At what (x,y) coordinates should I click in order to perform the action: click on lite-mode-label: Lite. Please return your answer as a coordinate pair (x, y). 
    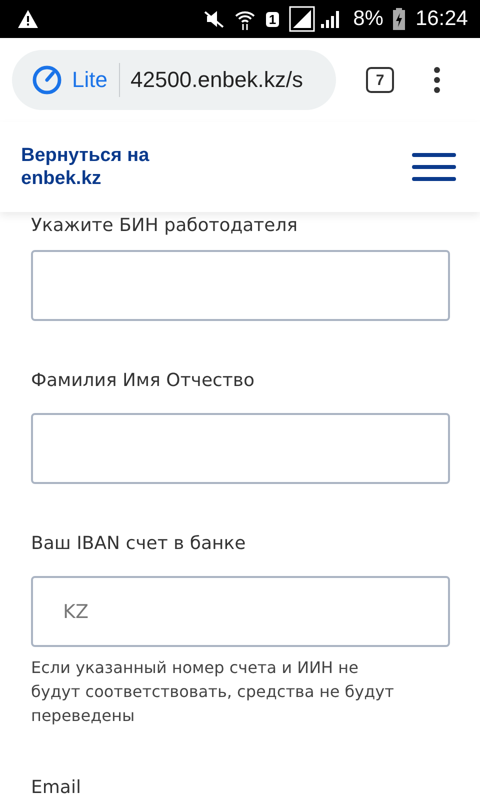
    Looking at the image, I should click on (96, 80).